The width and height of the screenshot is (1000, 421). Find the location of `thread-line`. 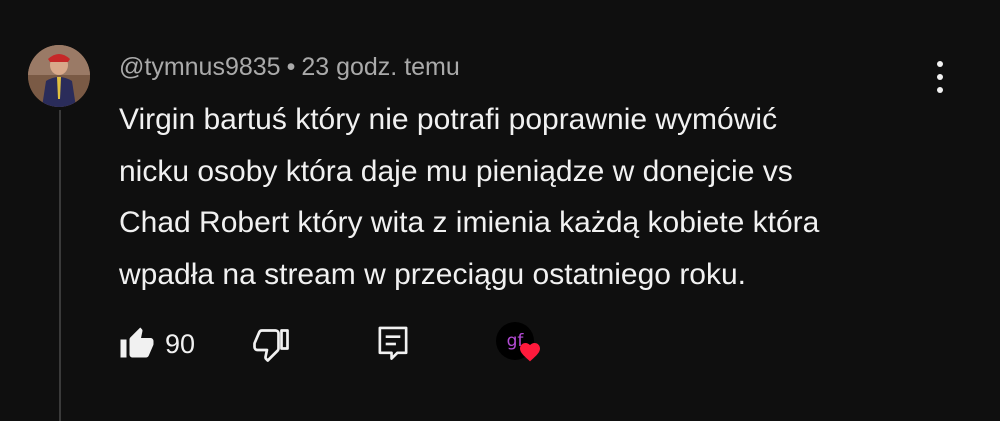

thread-line is located at coordinates (60, 265).